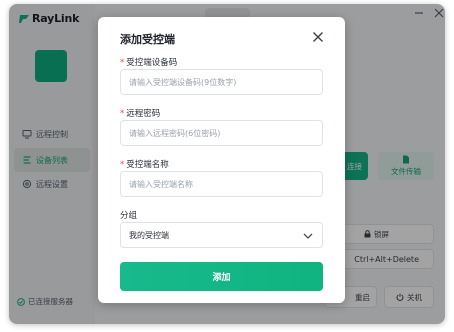 The width and height of the screenshot is (454, 332). I want to click on chevron-down-icon, so click(308, 236).